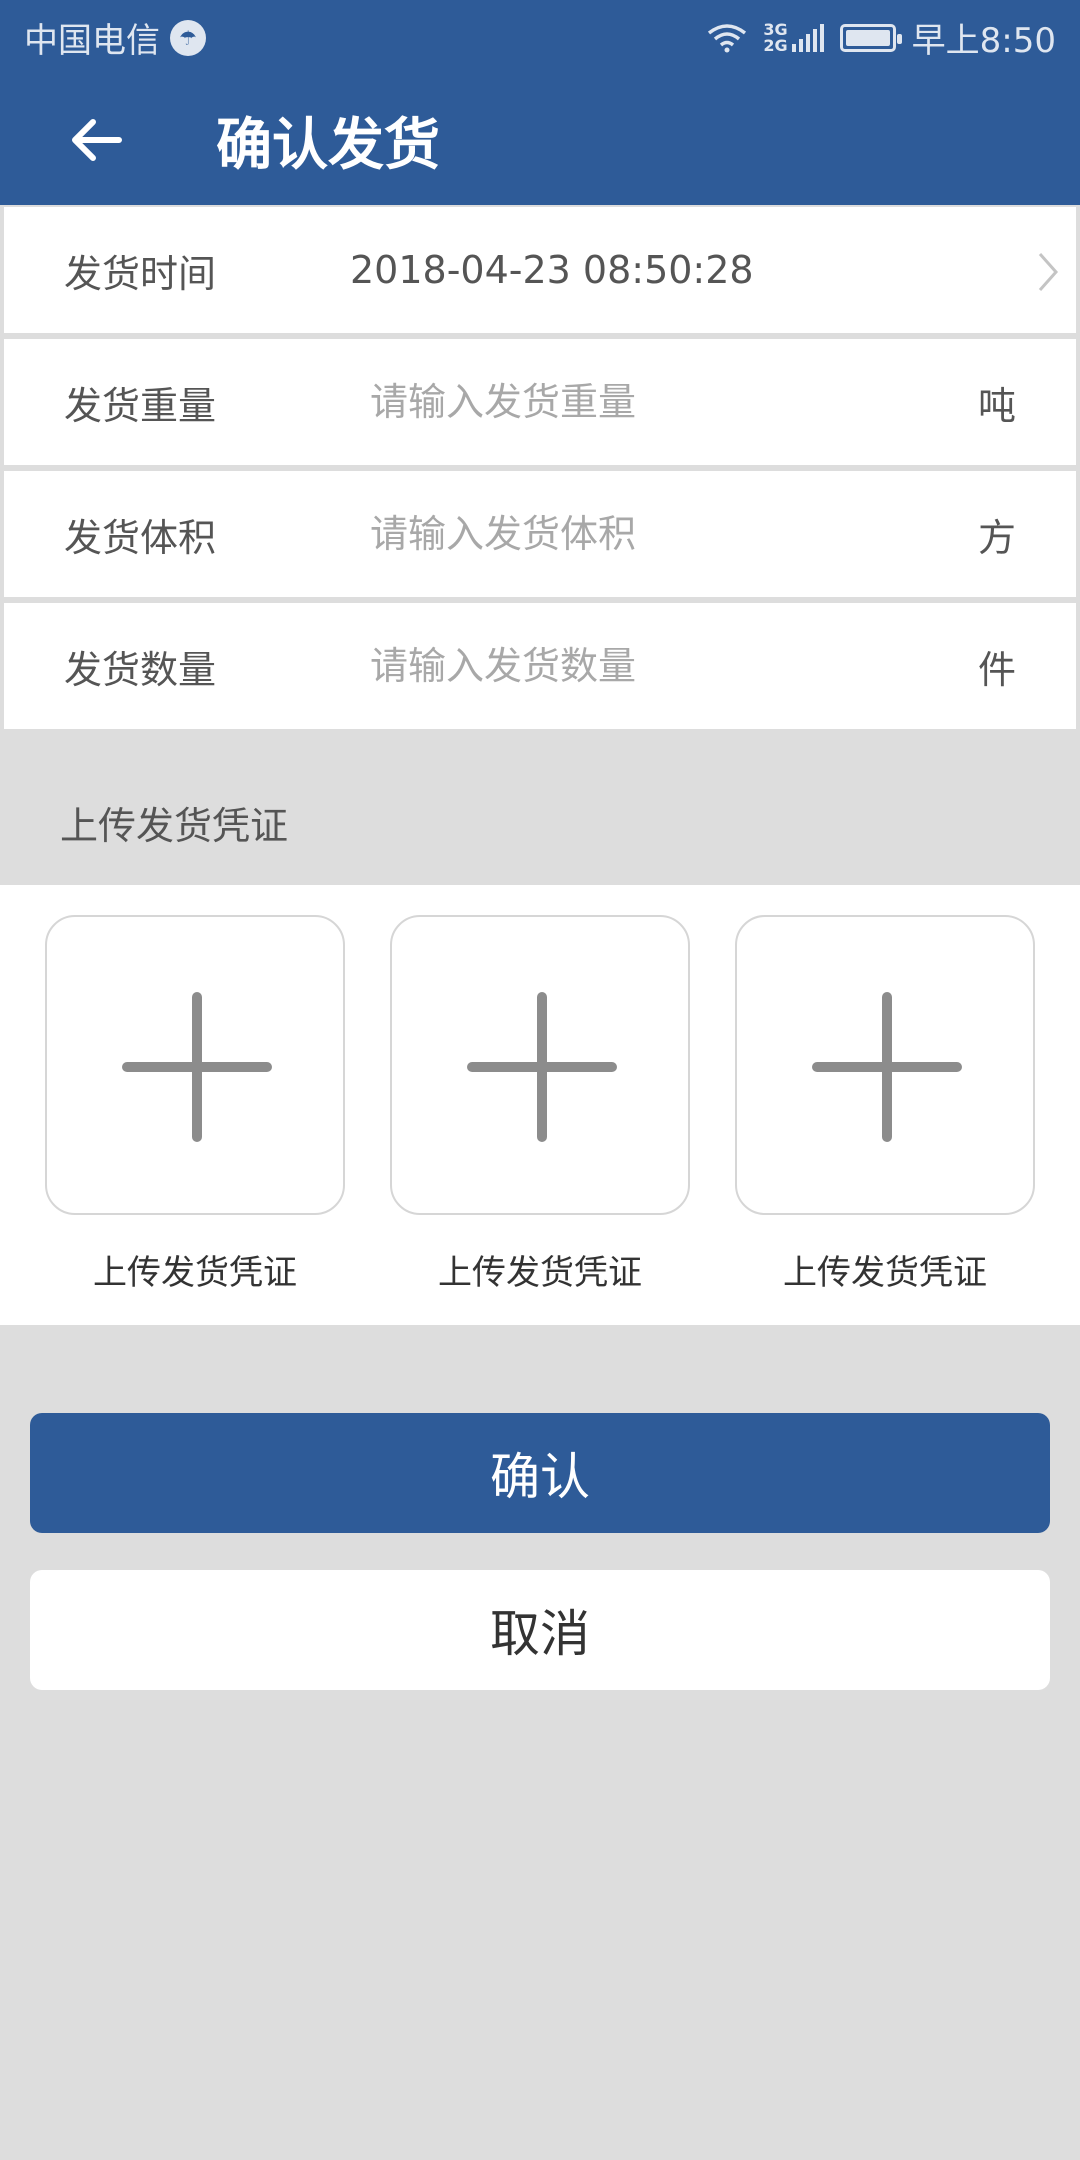  Describe the element at coordinates (1048, 272) in the screenshot. I see `chevron-right-icon` at that location.